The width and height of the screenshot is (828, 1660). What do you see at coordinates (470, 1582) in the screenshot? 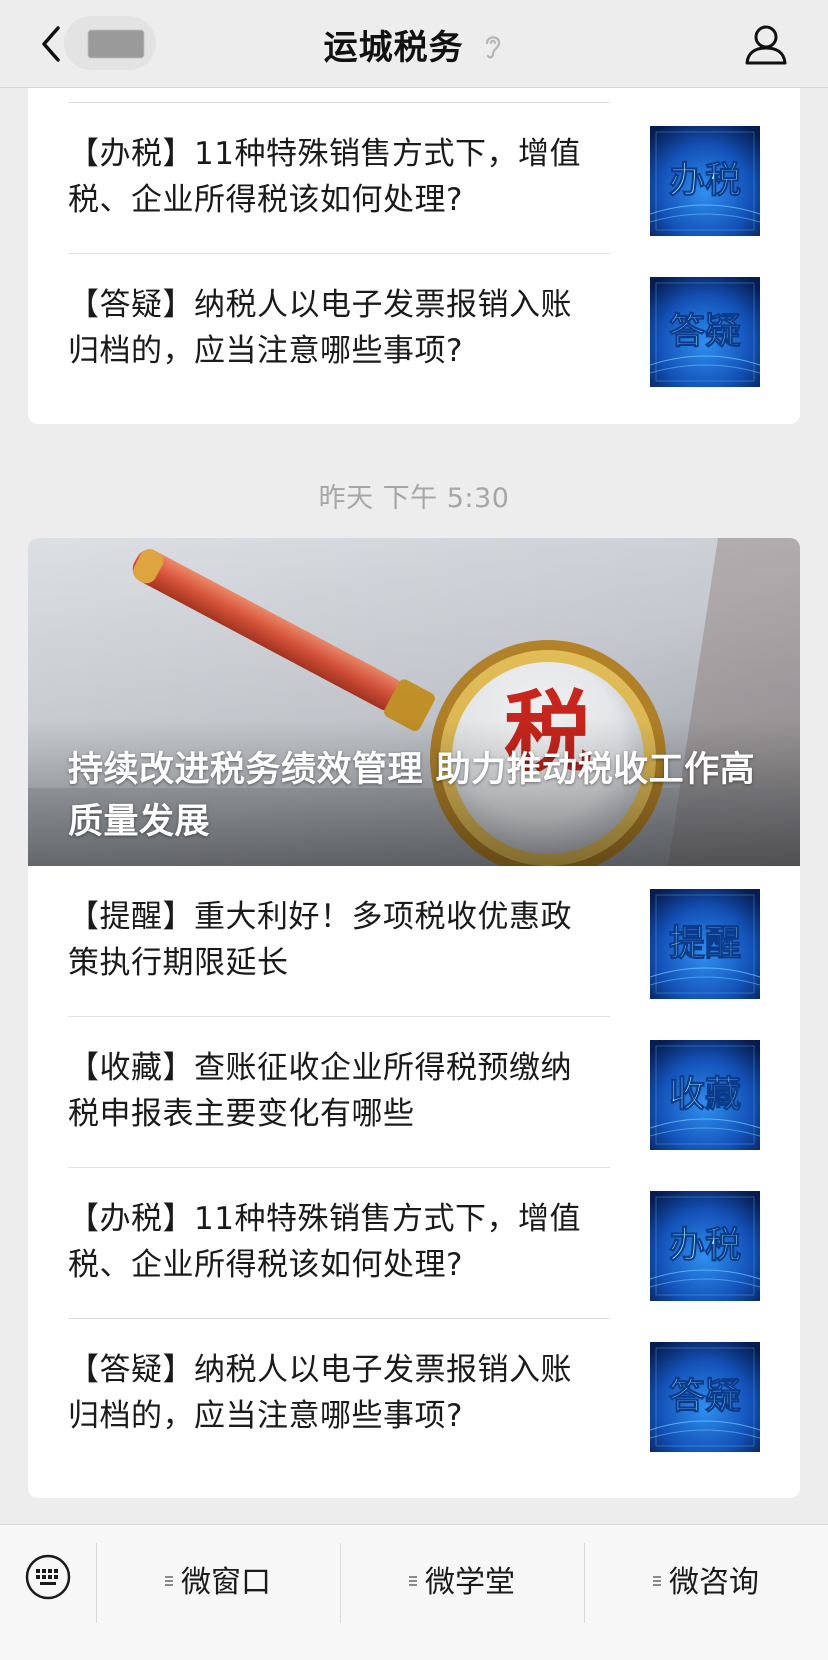
I see `menu-item-label: 微学堂` at bounding box center [470, 1582].